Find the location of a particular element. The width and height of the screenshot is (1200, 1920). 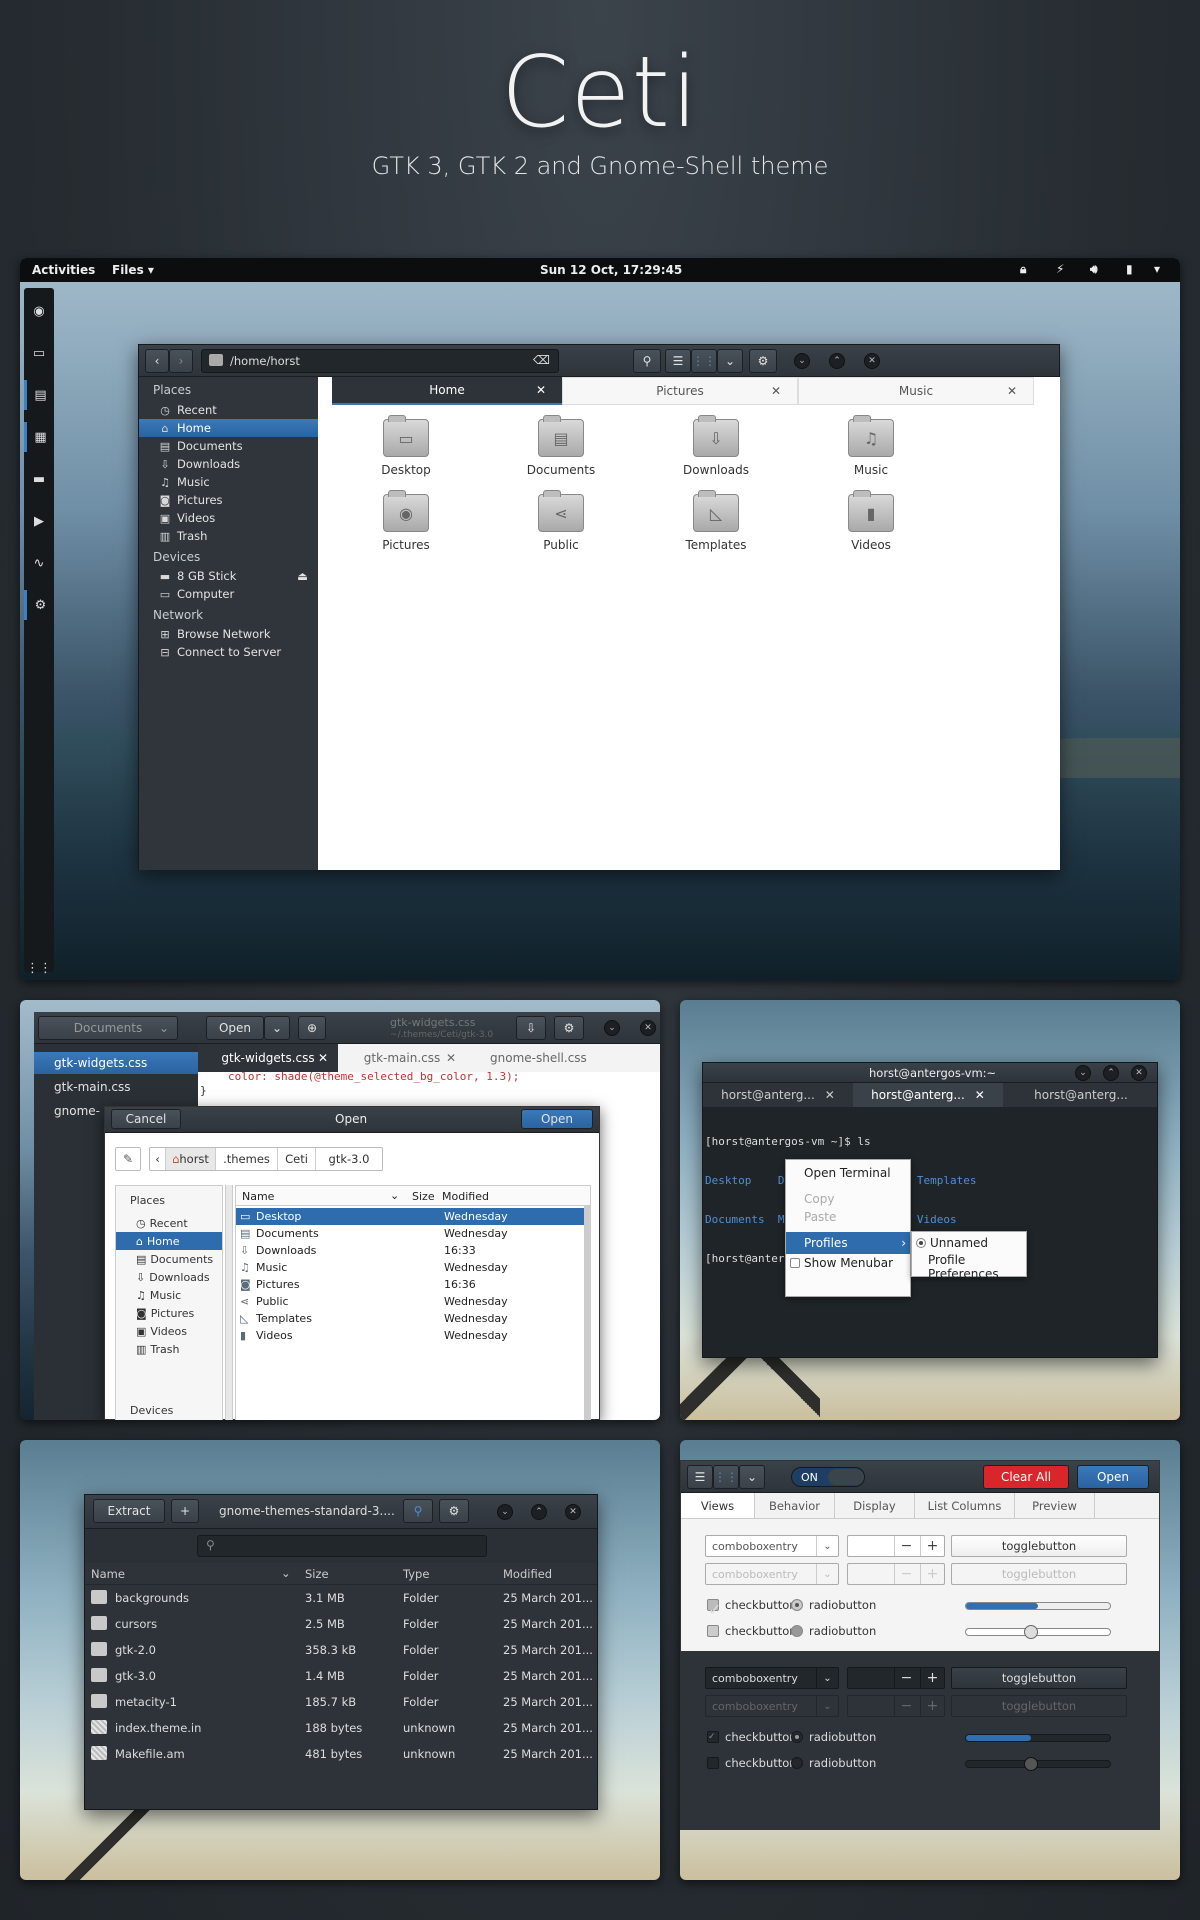

battery-icon: ▮ is located at coordinates (1129, 269).